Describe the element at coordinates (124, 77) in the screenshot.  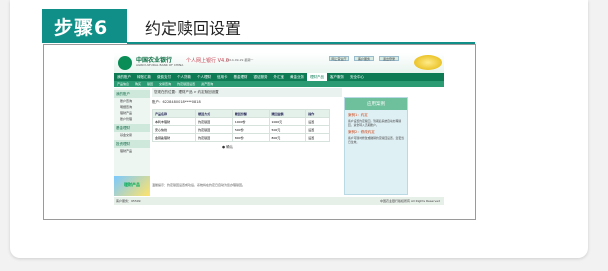
I see `nav-item: 我的账户` at that location.